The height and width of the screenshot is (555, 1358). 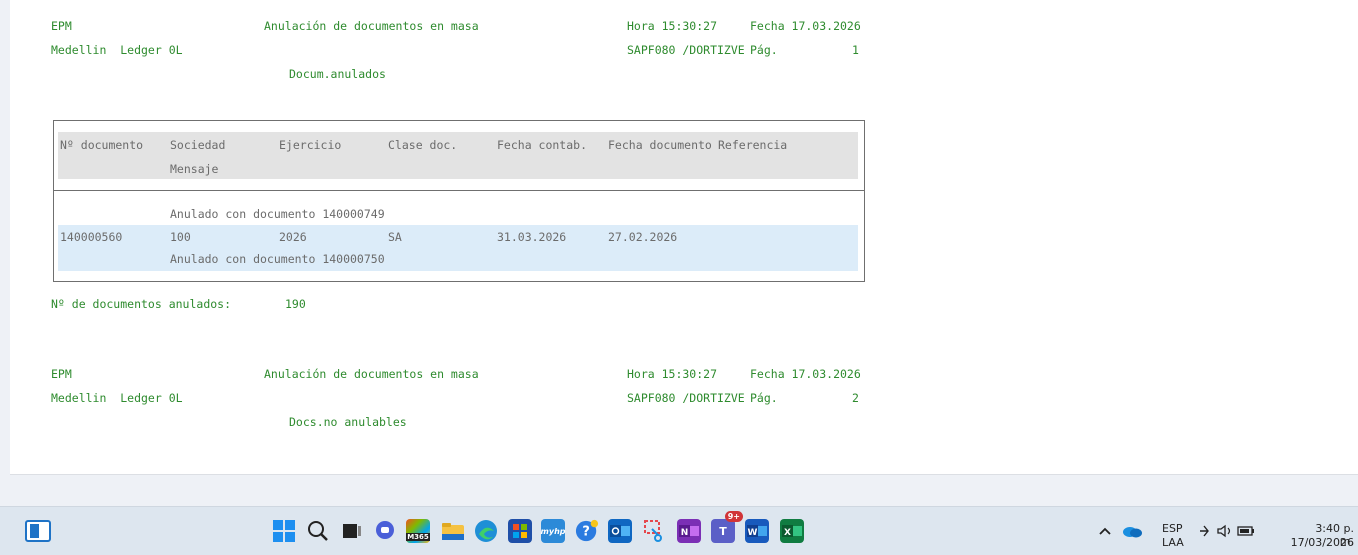 I want to click on summary-value: 190, so click(x=295, y=304).